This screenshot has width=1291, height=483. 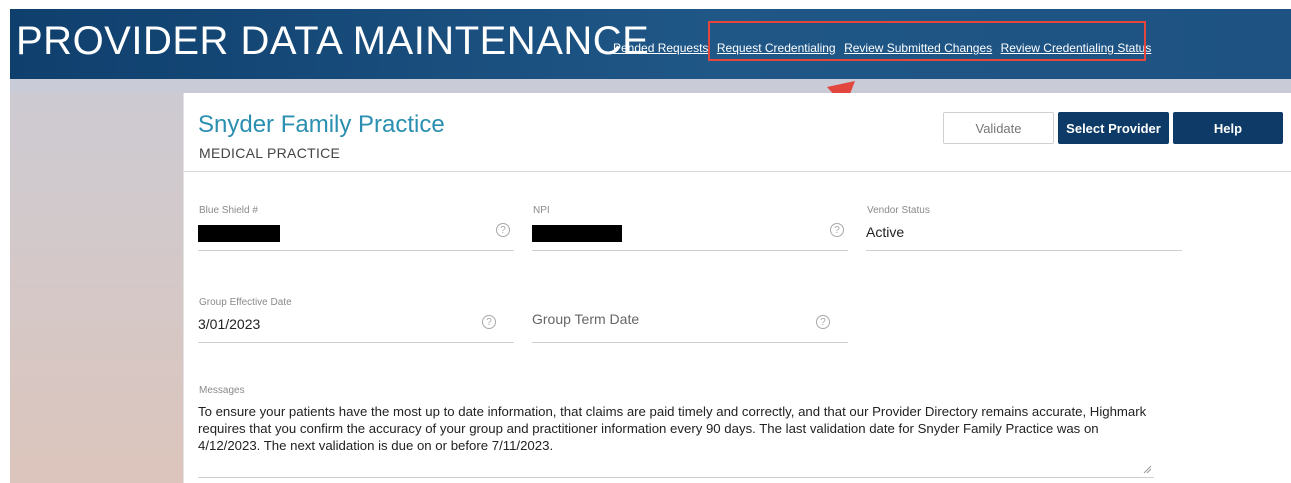 I want to click on app-title: PROVIDER DATA MAINTENANCE, so click(x=333, y=41).